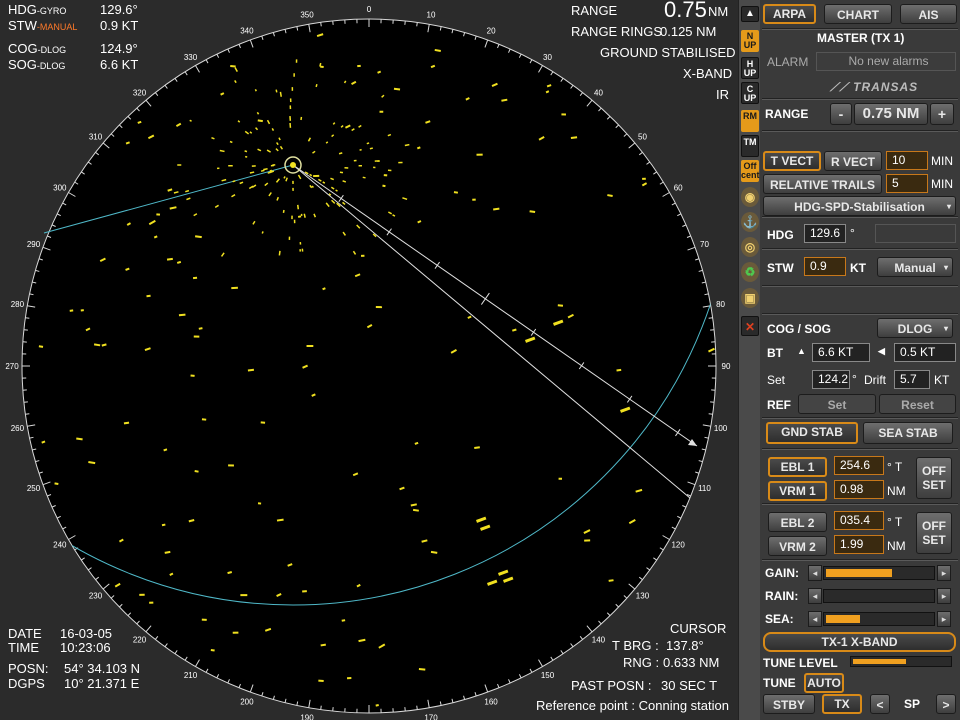  I want to click on bearing-label: 130, so click(643, 595).